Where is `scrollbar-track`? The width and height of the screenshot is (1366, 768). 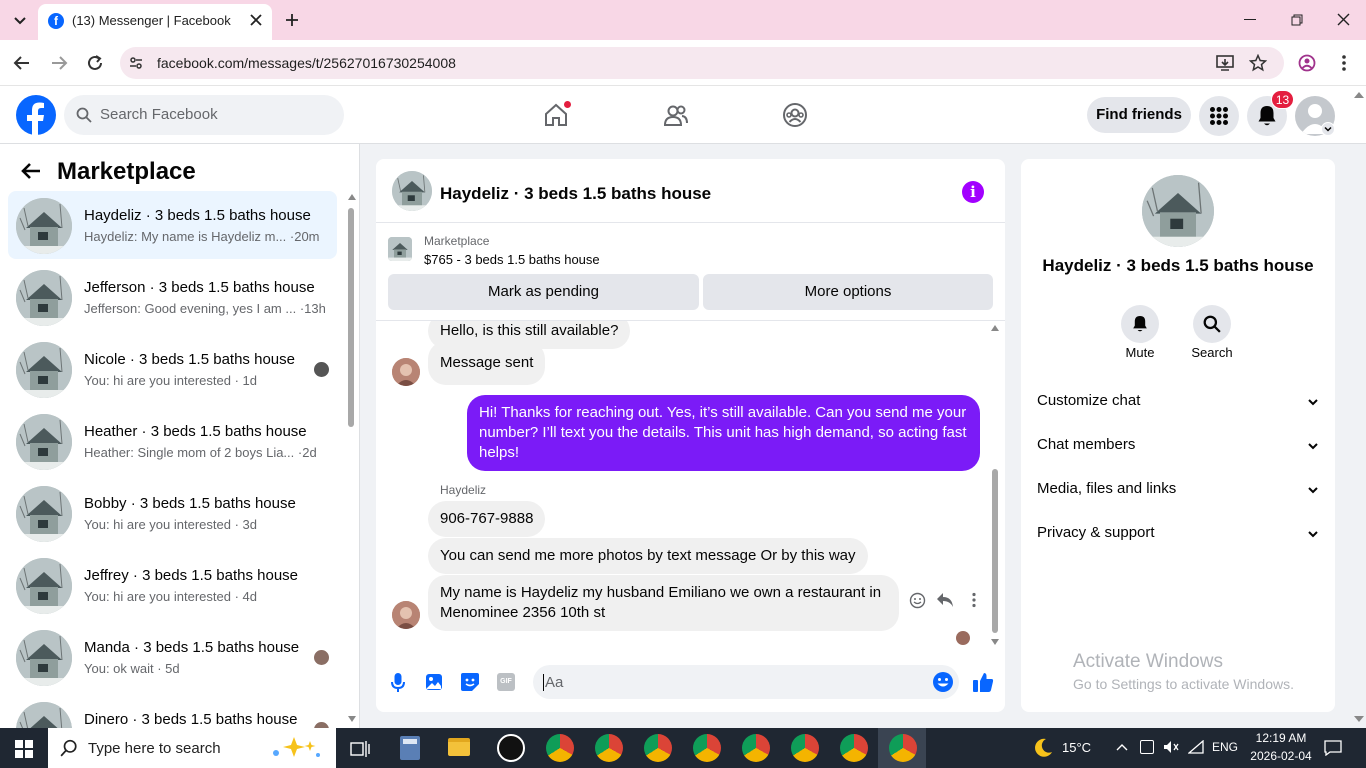
scrollbar-track is located at coordinates (351, 461).